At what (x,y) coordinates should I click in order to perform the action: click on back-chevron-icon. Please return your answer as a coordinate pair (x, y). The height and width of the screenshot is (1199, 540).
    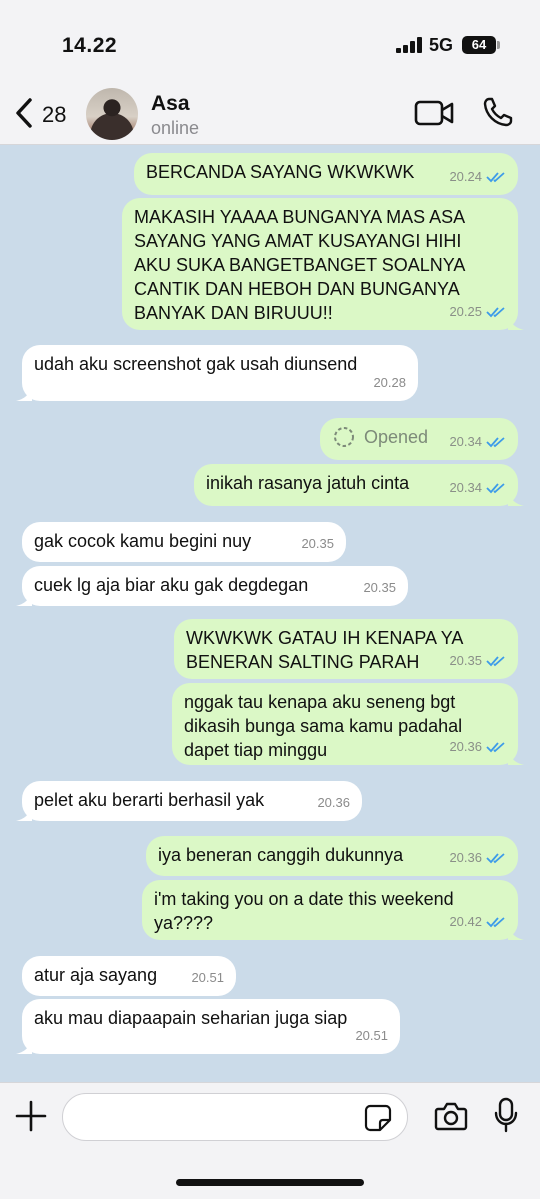
    Looking at the image, I should click on (24, 113).